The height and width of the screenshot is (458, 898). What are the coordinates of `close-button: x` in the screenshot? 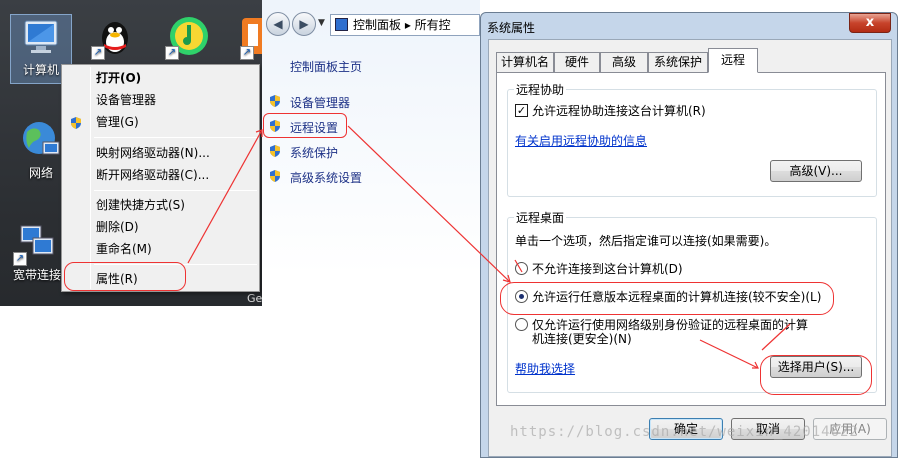 It's located at (870, 23).